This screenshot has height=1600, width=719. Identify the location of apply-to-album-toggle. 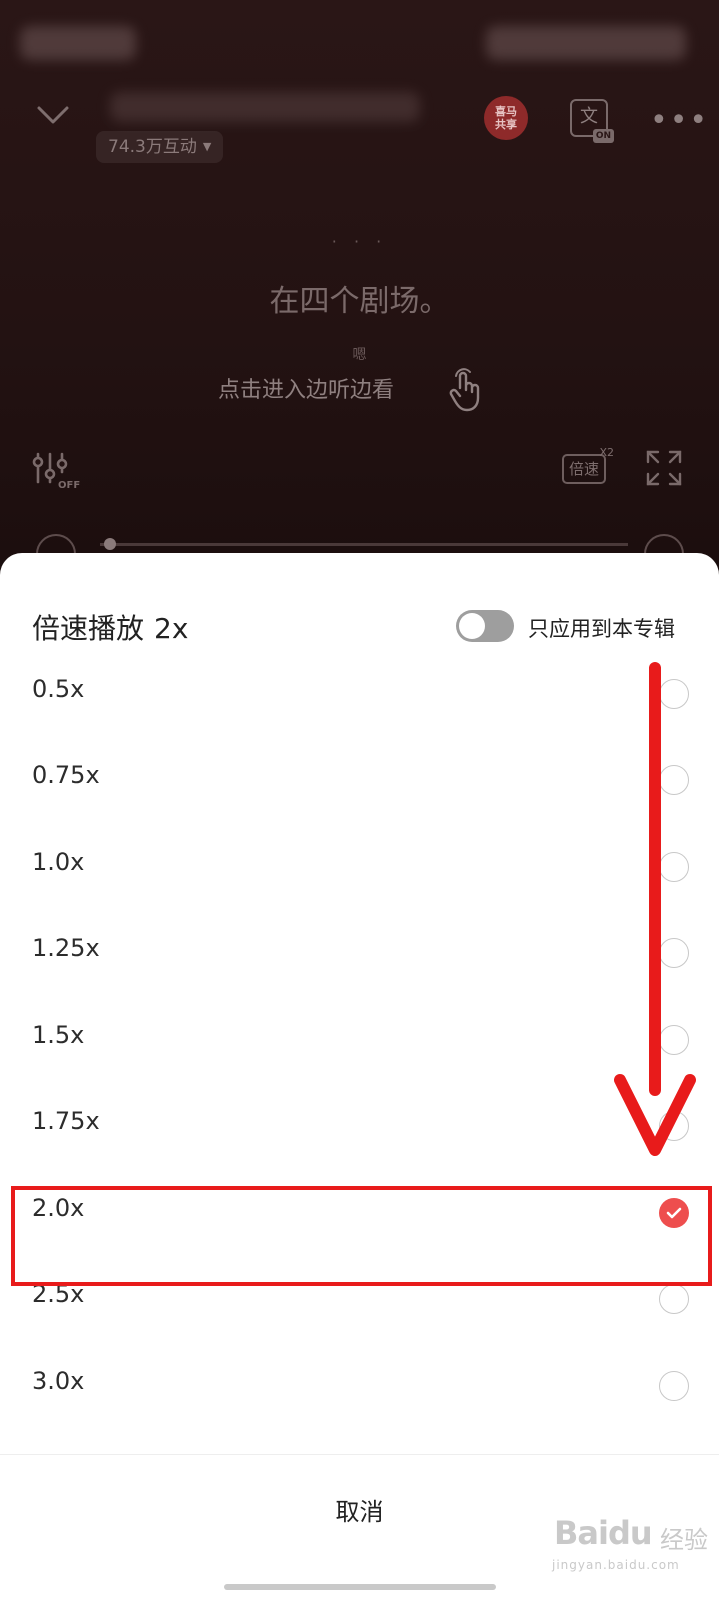
(485, 626).